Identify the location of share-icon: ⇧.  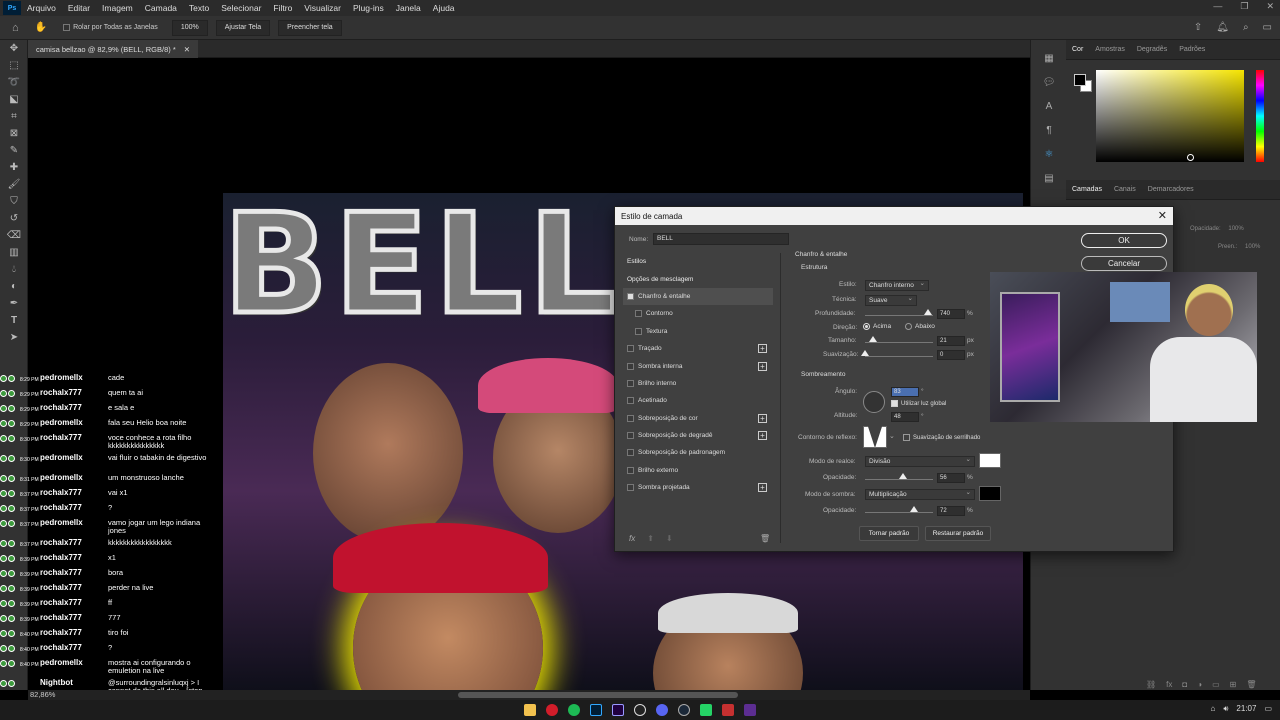
(1198, 27).